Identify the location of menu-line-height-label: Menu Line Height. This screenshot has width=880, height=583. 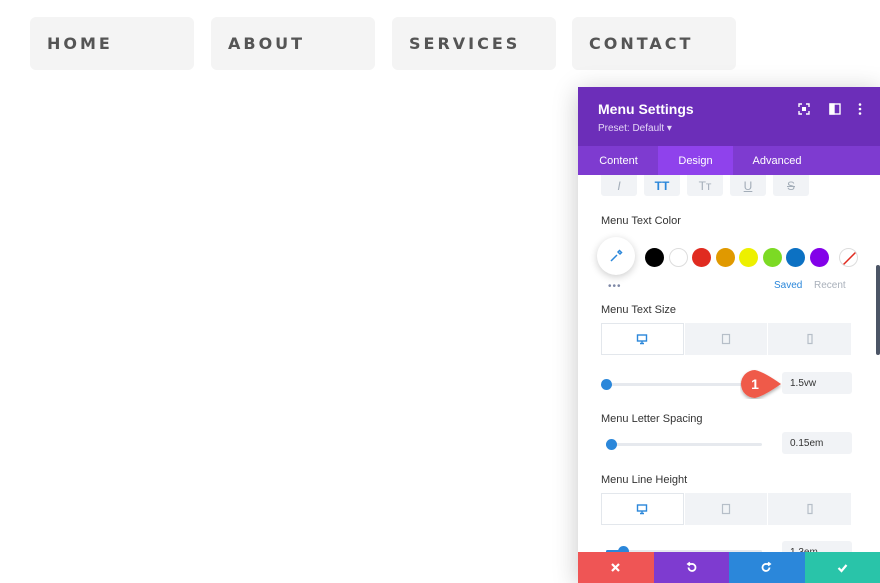
(644, 480).